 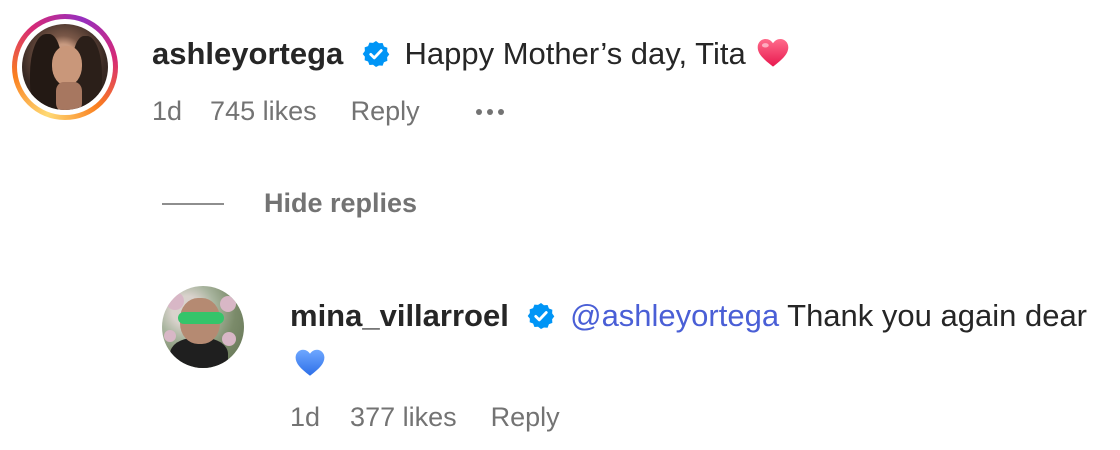 What do you see at coordinates (933, 315) in the screenshot?
I see `reply-text: Thank you again dear` at bounding box center [933, 315].